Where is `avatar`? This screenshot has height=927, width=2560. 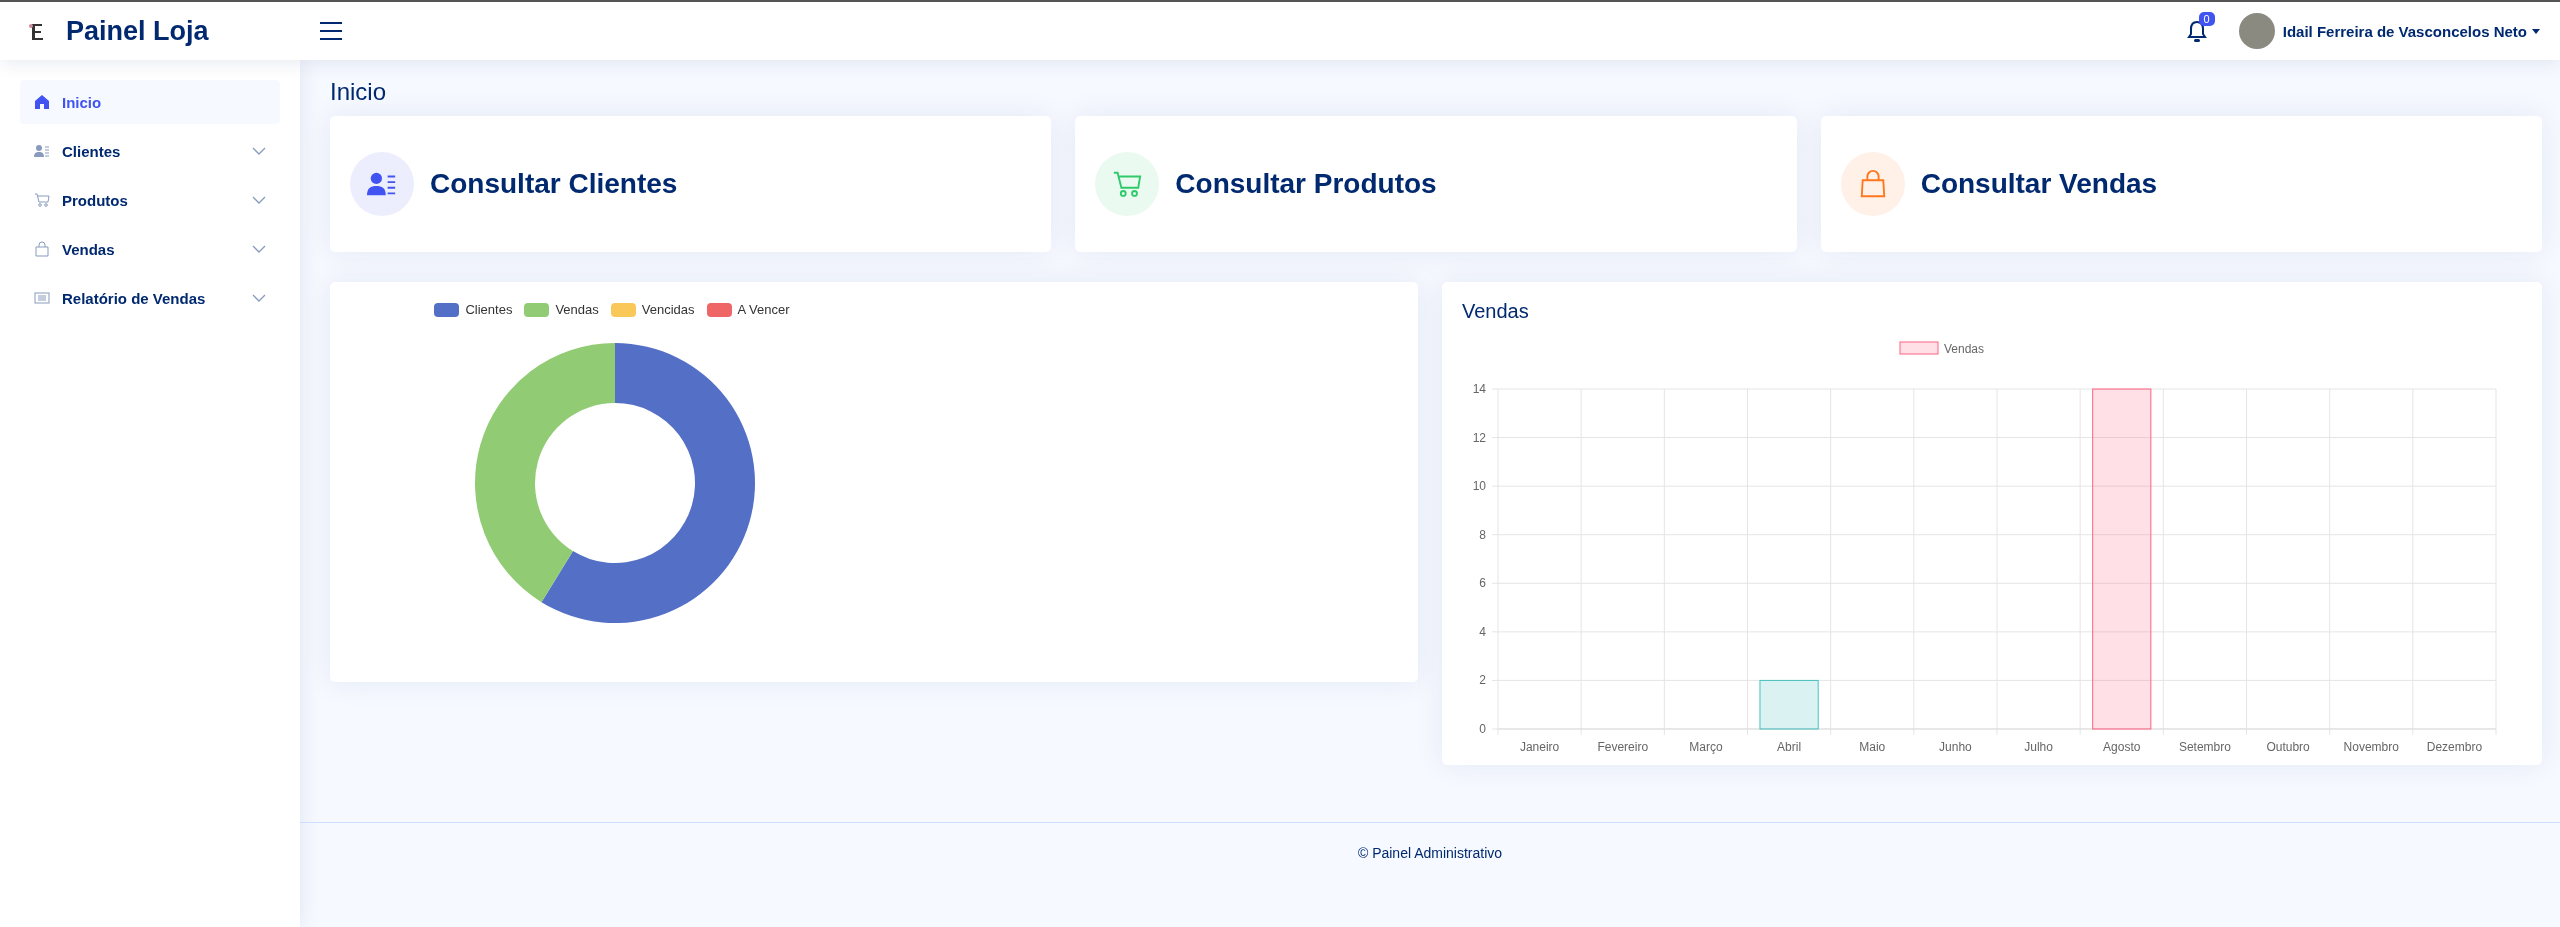
avatar is located at coordinates (2256, 31).